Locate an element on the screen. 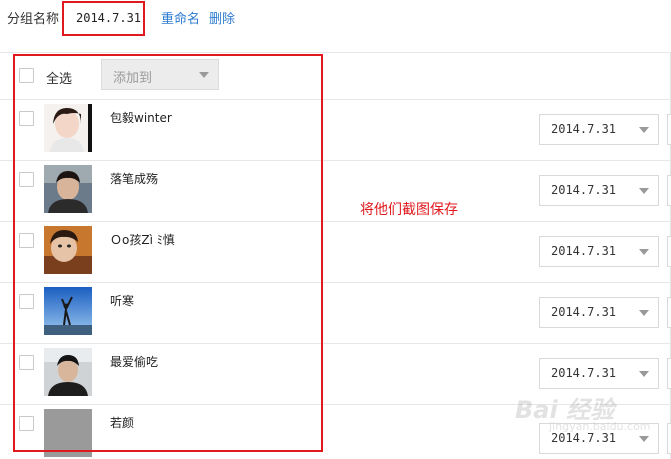  friend-name: Ｏo孩Zì ﾐ慎 is located at coordinates (142, 239).